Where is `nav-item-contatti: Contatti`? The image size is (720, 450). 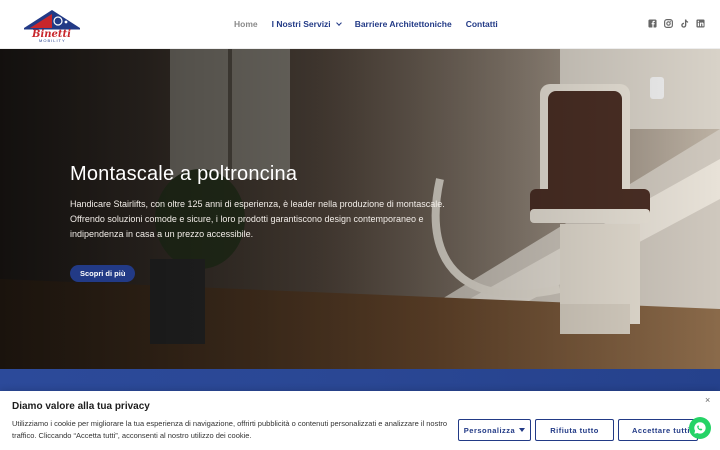
nav-item-contatti: Contatti is located at coordinates (482, 24).